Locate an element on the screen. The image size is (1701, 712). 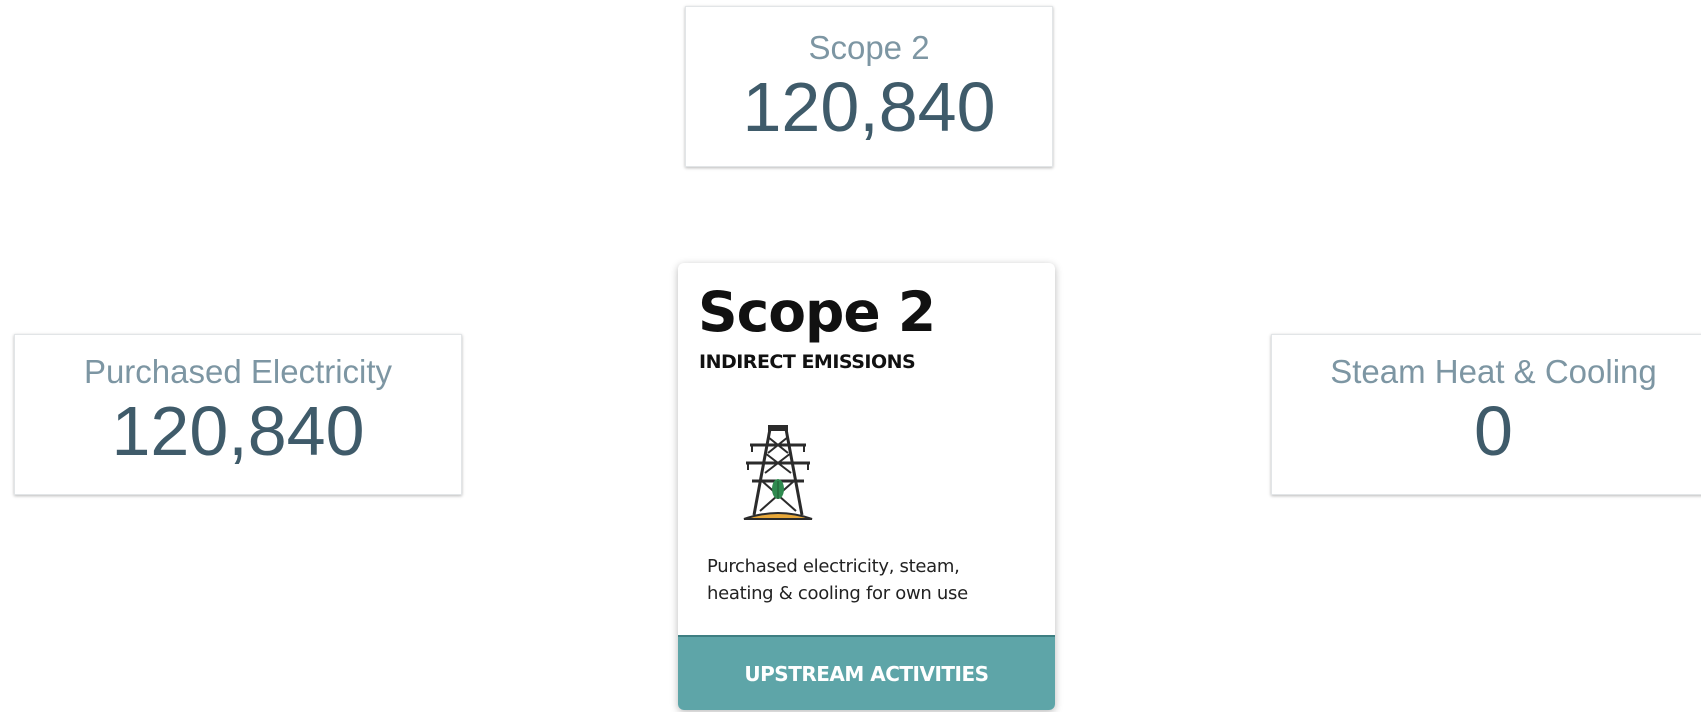
steam-heat-cooling-kpi-label: Steam Heat & Cooling is located at coordinates (1493, 371).